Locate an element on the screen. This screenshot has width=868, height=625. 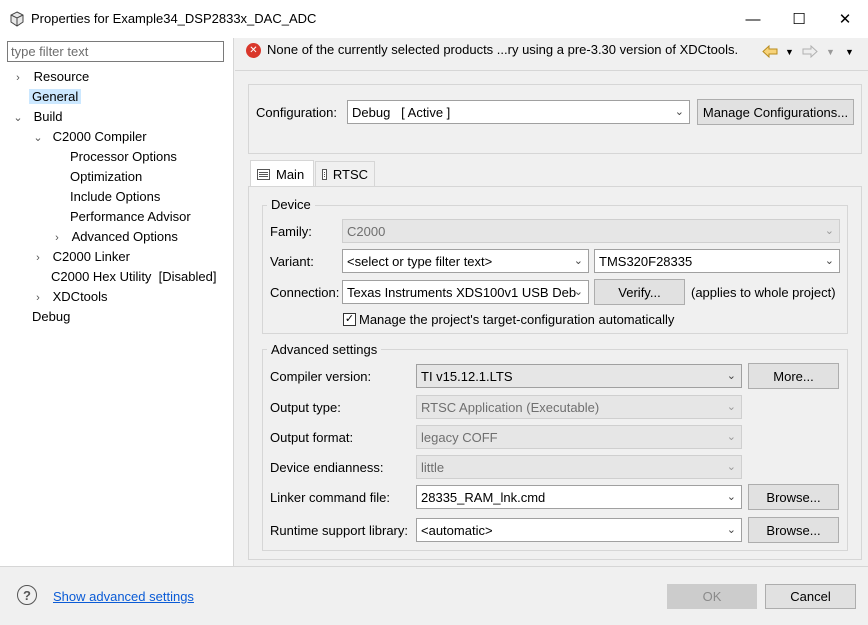
maximize-icon: ☐ is located at coordinates (799, 19).